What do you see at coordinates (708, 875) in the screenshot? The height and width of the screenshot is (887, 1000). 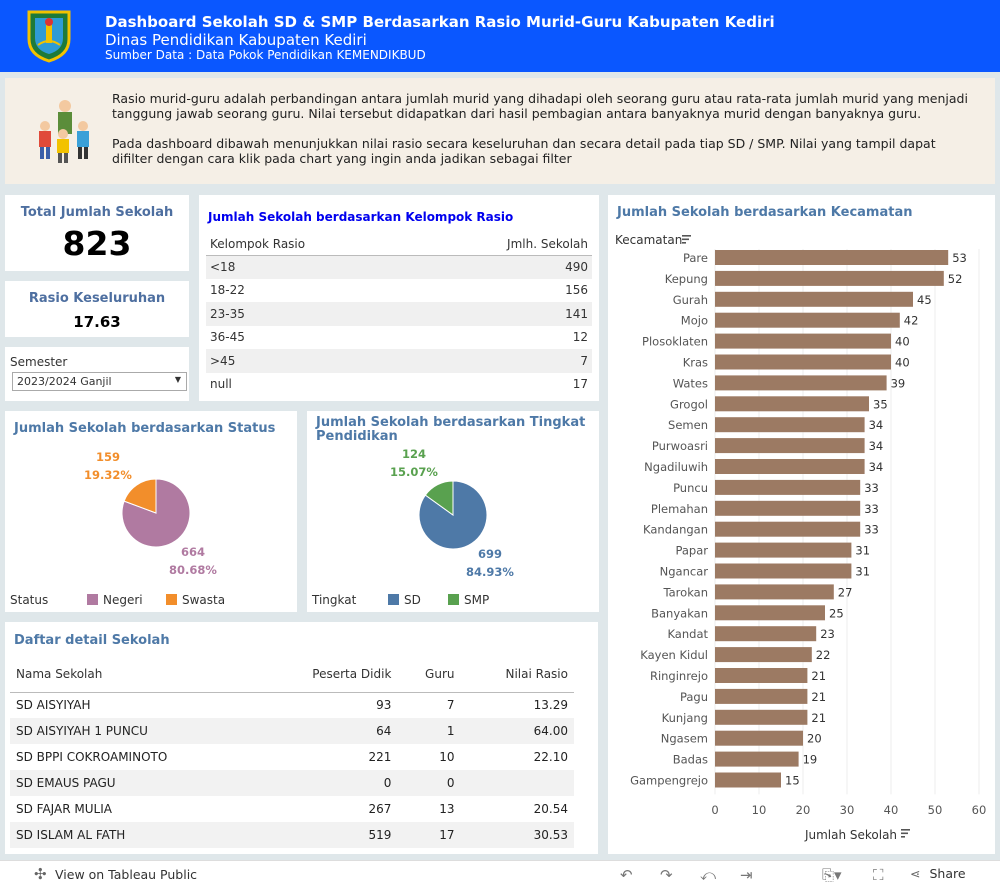 I see `revert-icon: ⤺` at bounding box center [708, 875].